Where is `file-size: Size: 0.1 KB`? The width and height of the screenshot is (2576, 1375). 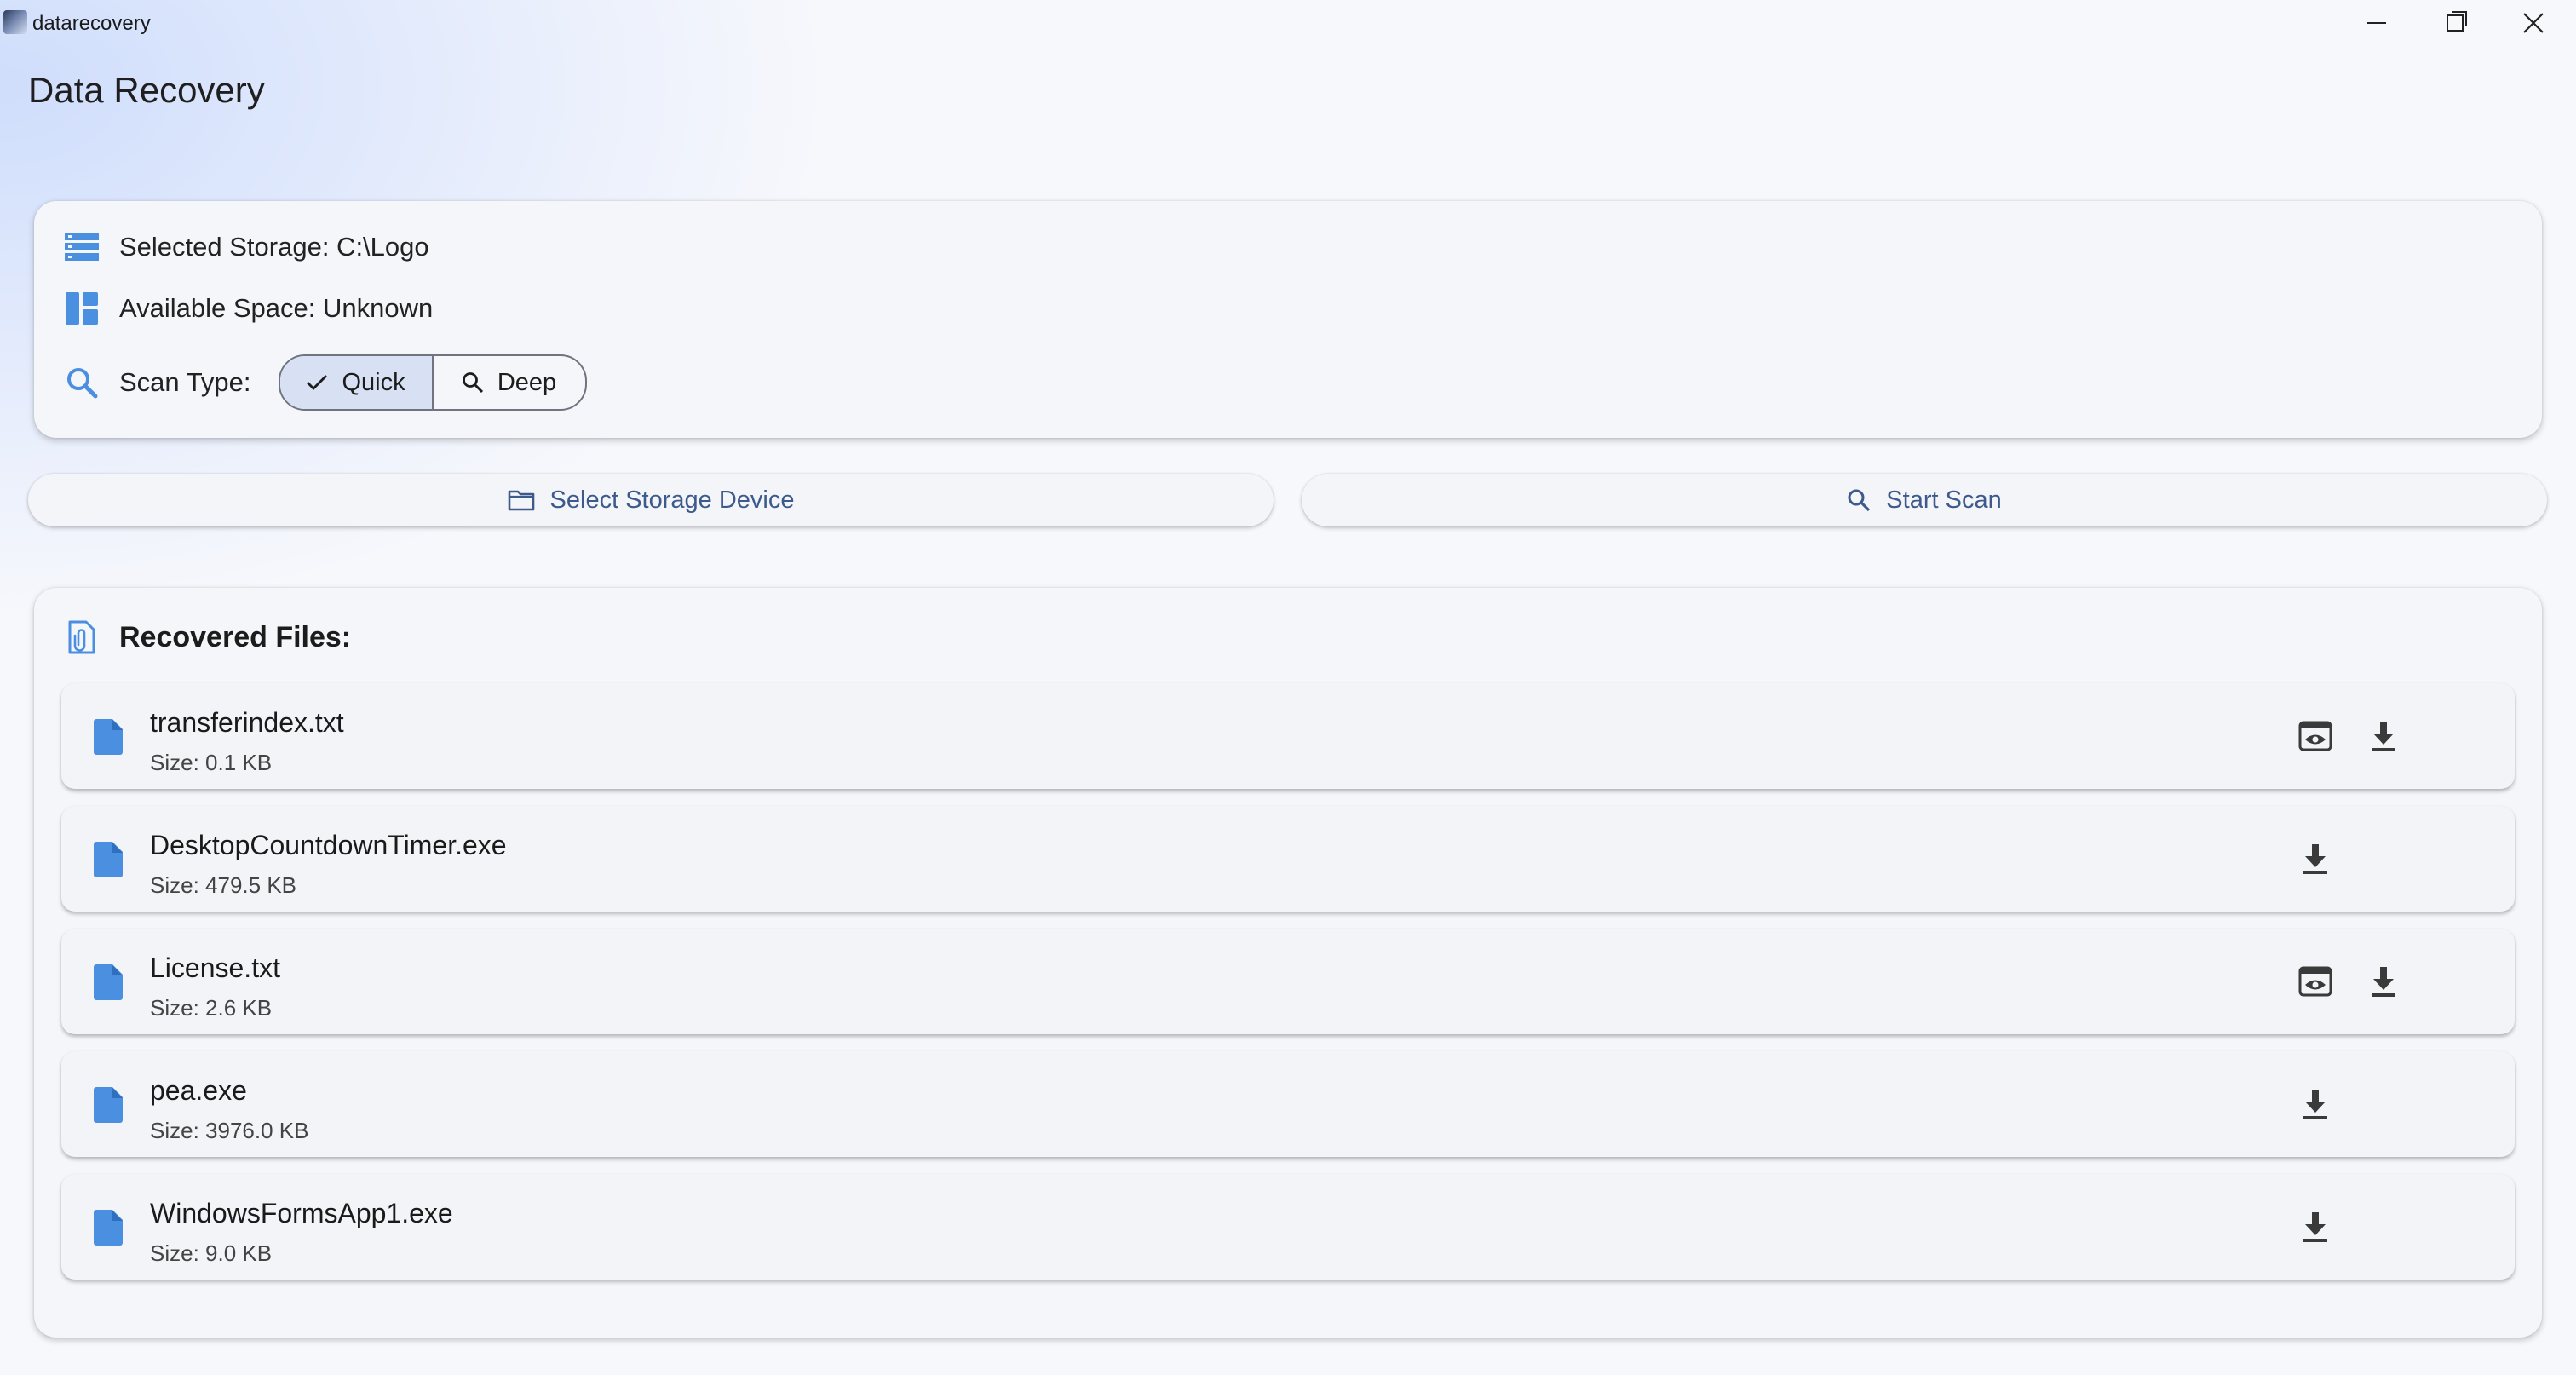
file-size: Size: 0.1 KB is located at coordinates (211, 762).